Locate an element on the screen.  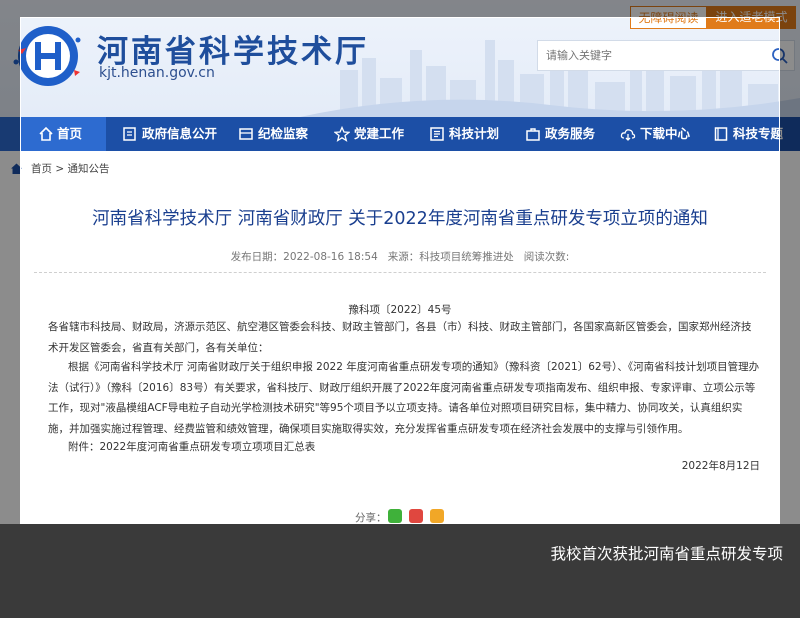
caption-text: 我校首次获批河南省重点研发专项 is located at coordinates (666, 554).